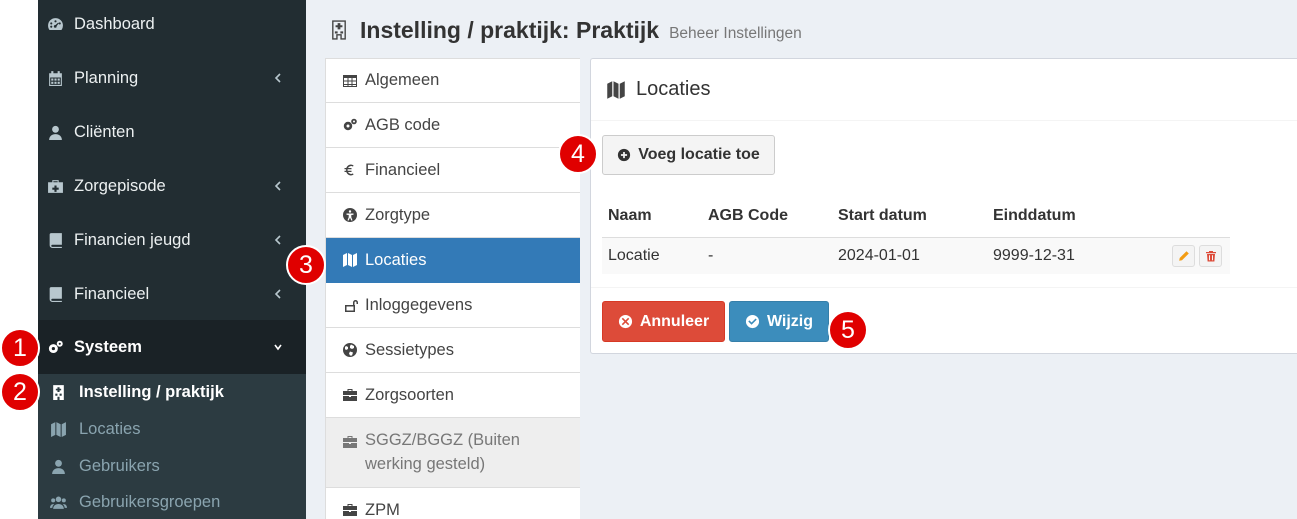 The height and width of the screenshot is (519, 1297). What do you see at coordinates (172, 132) in the screenshot?
I see `sidebar-item-clienten: Cliënten` at bounding box center [172, 132].